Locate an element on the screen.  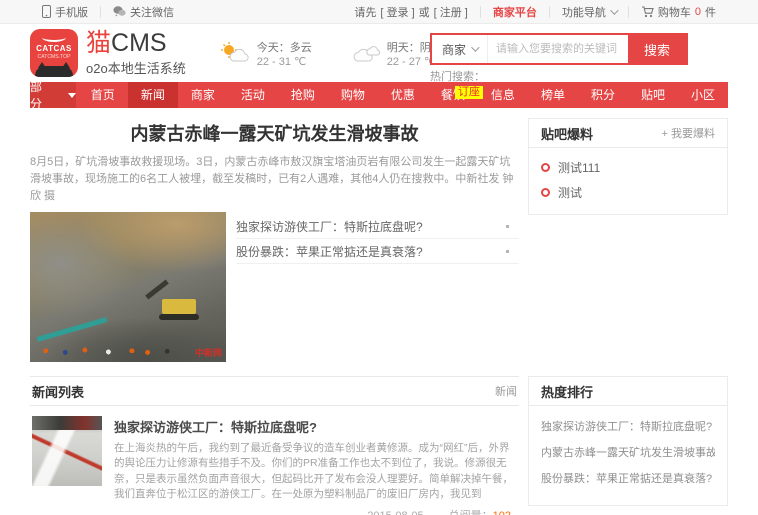
topbar-right: 请先 [ 登录 ] 或 [ 注册 ] 商家平台 功能导航 购物车 0 件 is located at coordinates (535, 11).